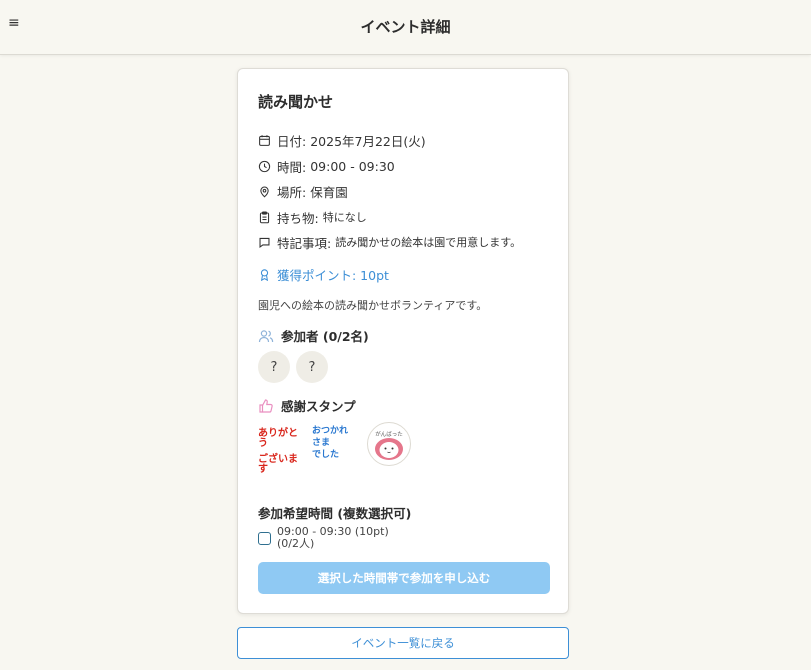 Image resolution: width=811 pixels, height=670 pixels. I want to click on award-icon, so click(264, 274).